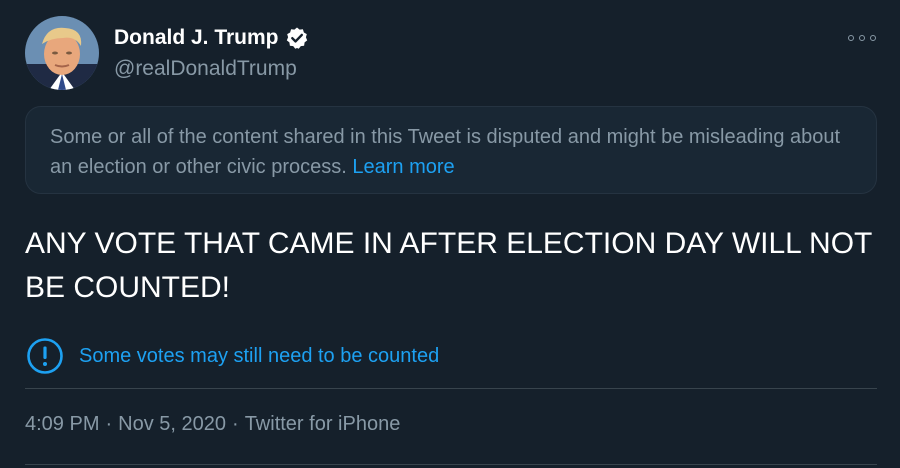 The image size is (900, 468). I want to click on more-options-icon, so click(862, 38).